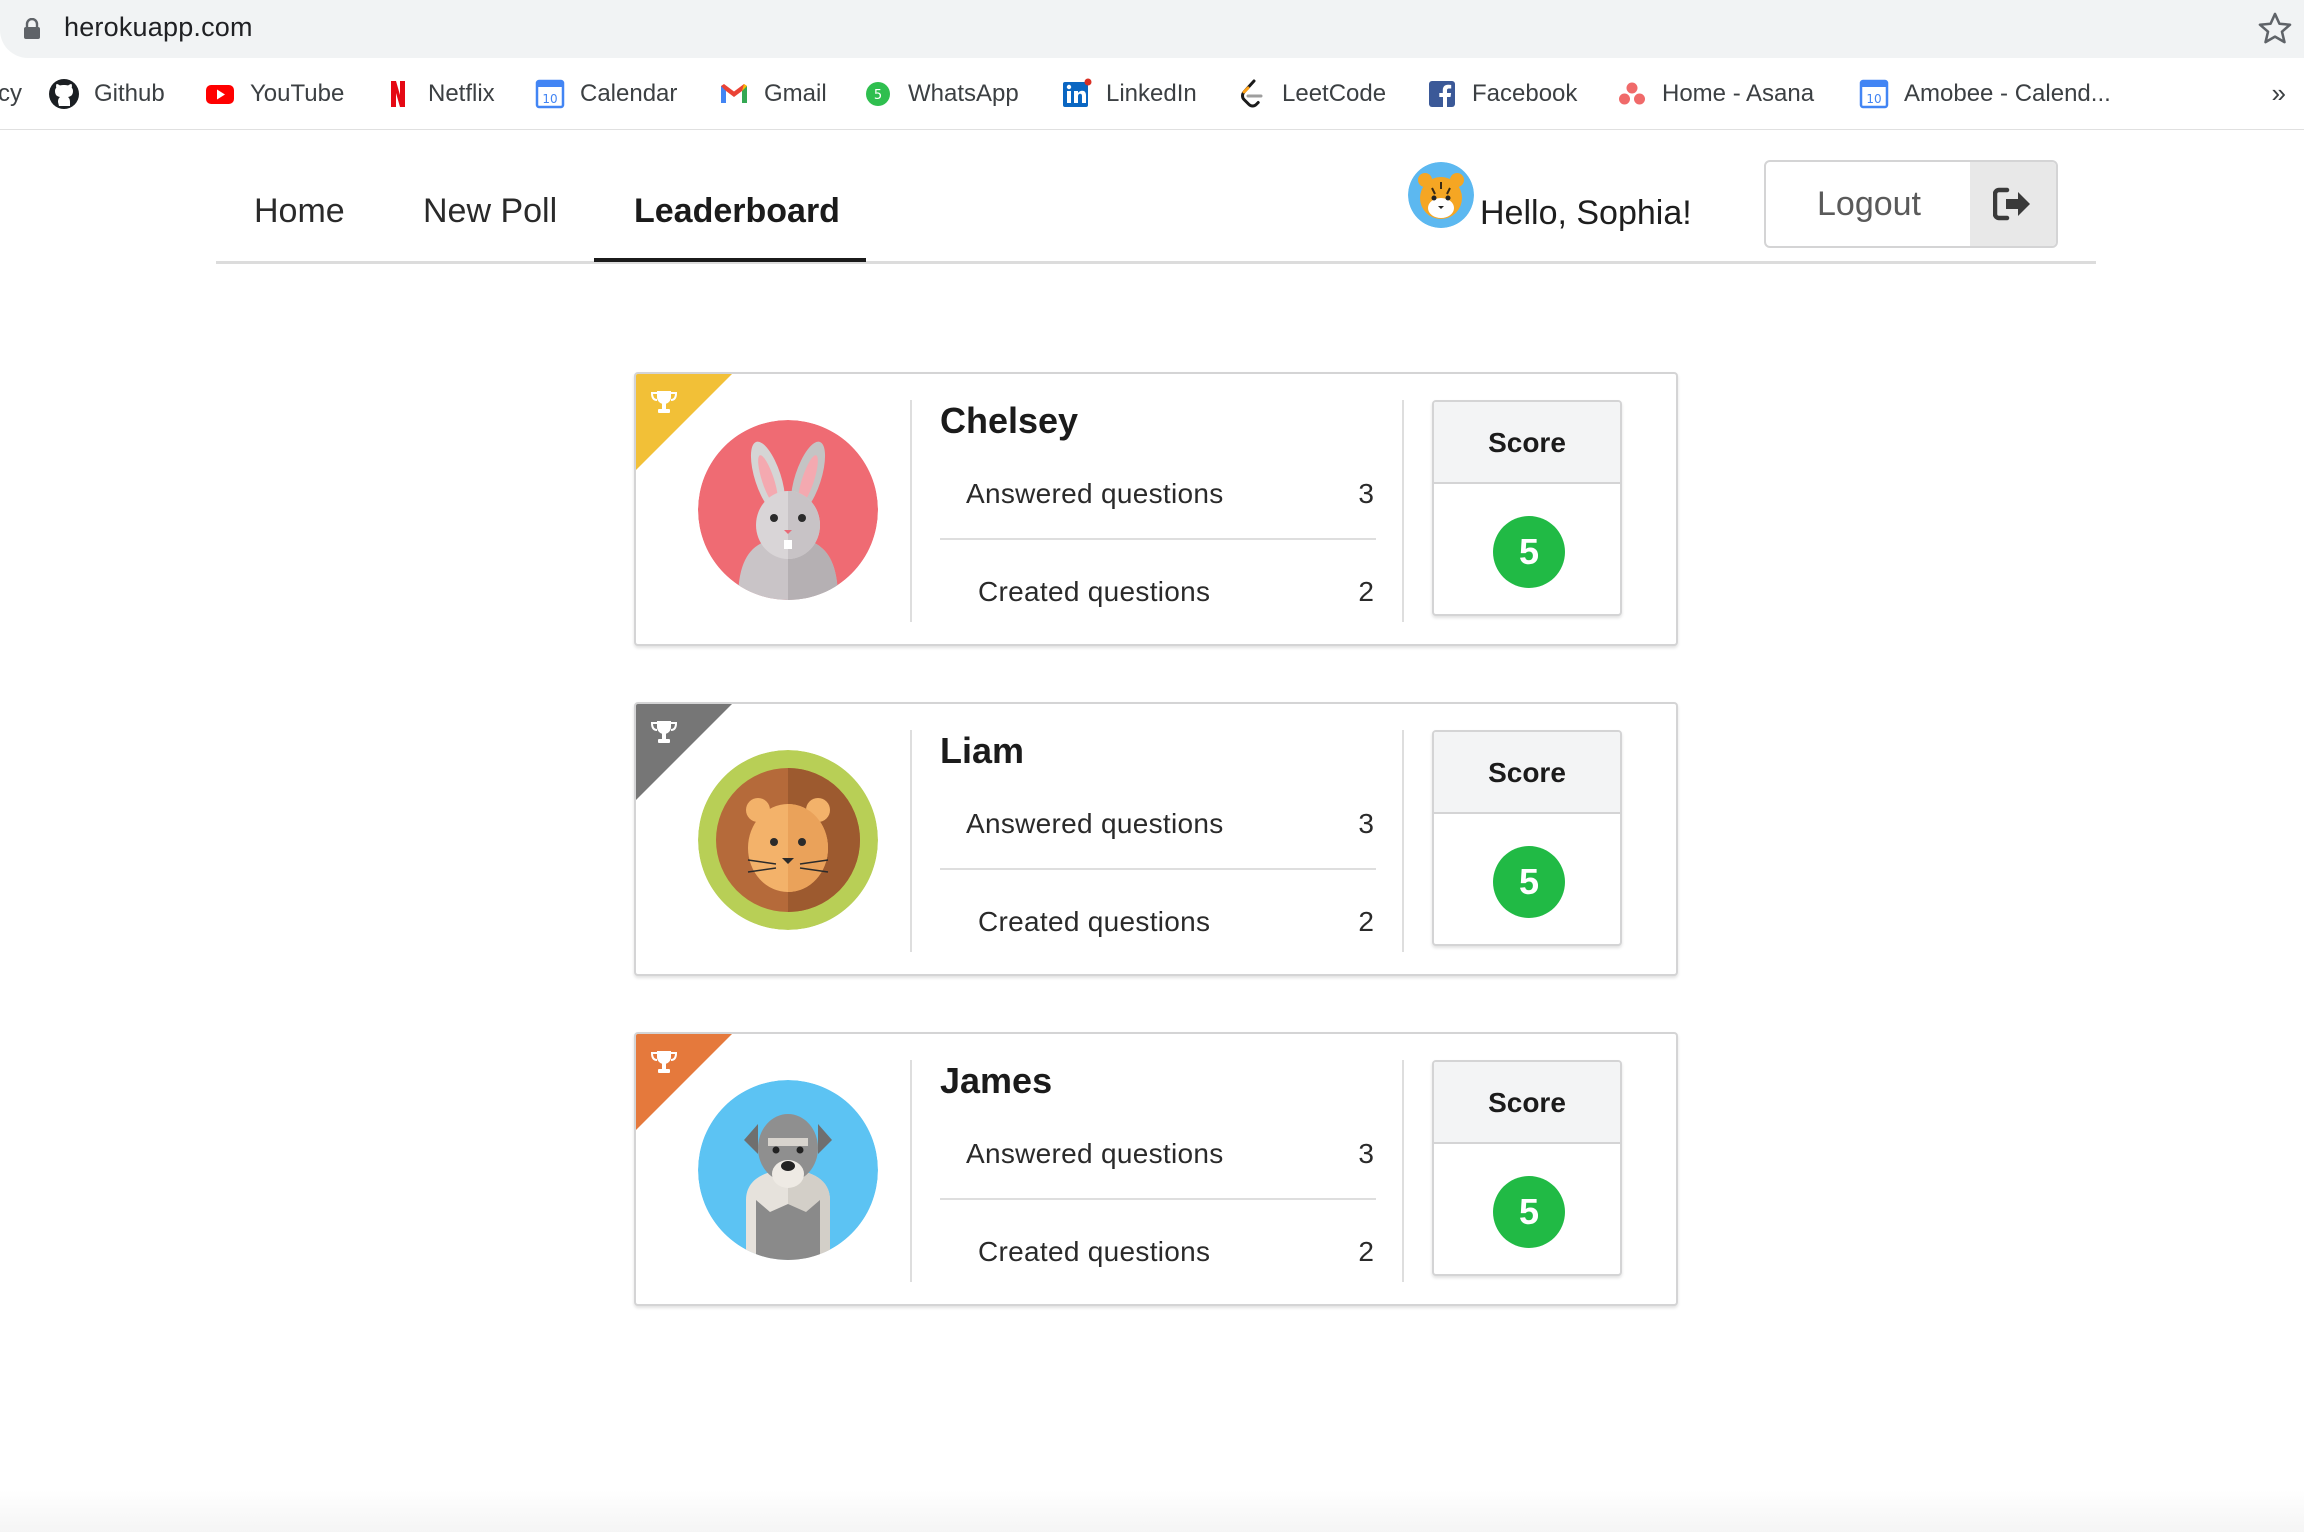 The height and width of the screenshot is (1532, 2304). I want to click on bookmark-calendar: 10 Calendar, so click(605, 94).